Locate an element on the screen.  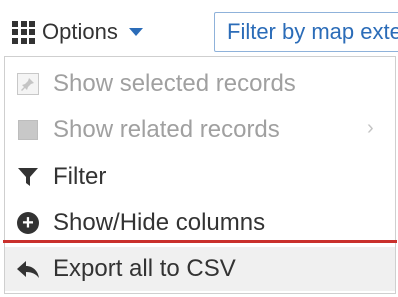
options-label: Options is located at coordinates (80, 31).